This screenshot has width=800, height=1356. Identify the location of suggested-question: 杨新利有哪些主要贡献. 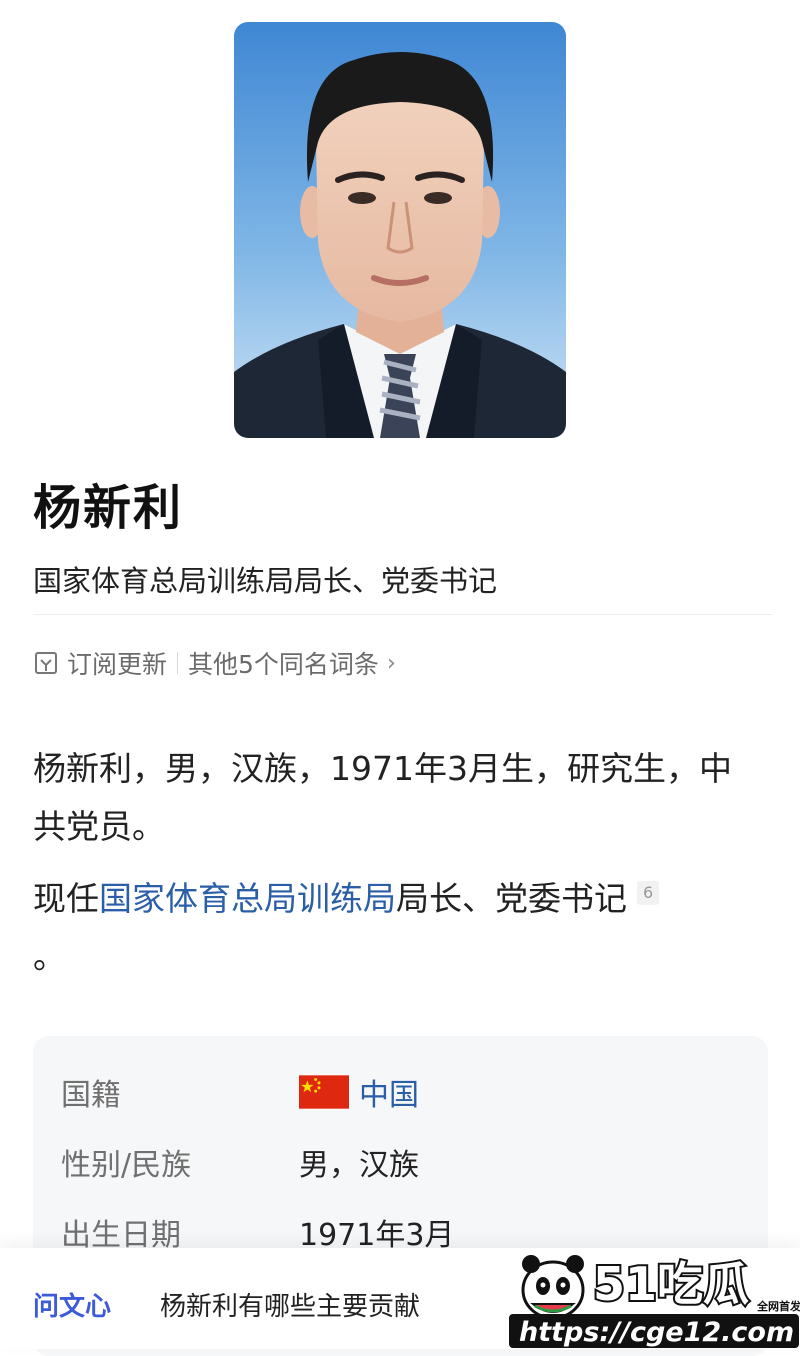
(290, 1304).